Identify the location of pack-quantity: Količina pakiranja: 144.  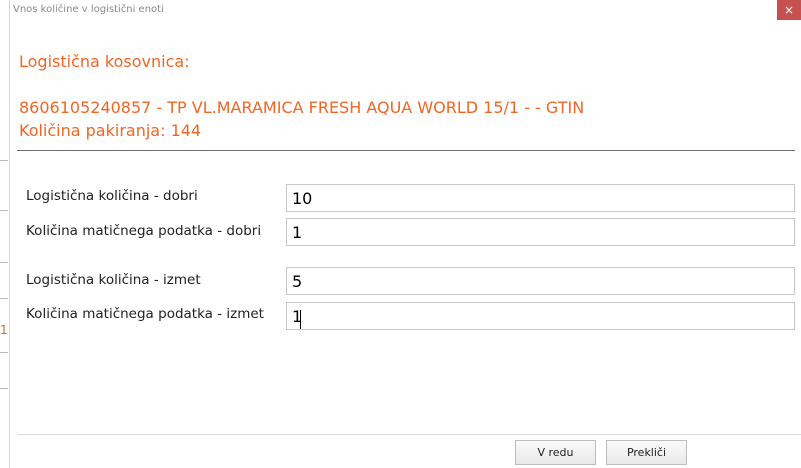
(110, 130).